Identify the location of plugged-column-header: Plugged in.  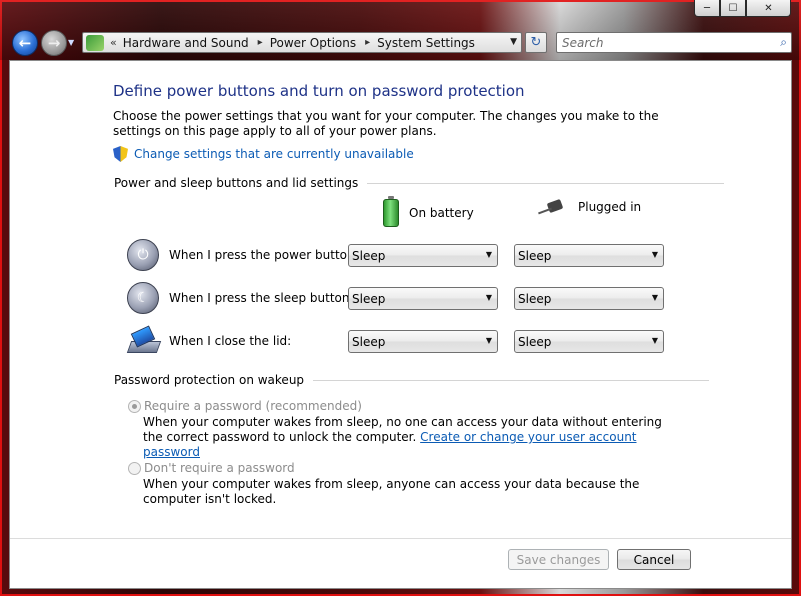
(589, 207).